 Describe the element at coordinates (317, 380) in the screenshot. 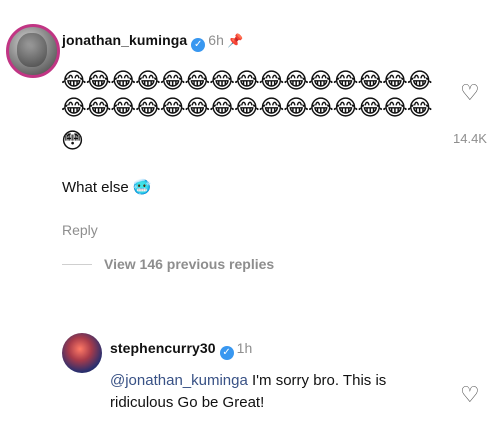

I see `reply-text-line-1: I'm sorry bro. This is` at that location.